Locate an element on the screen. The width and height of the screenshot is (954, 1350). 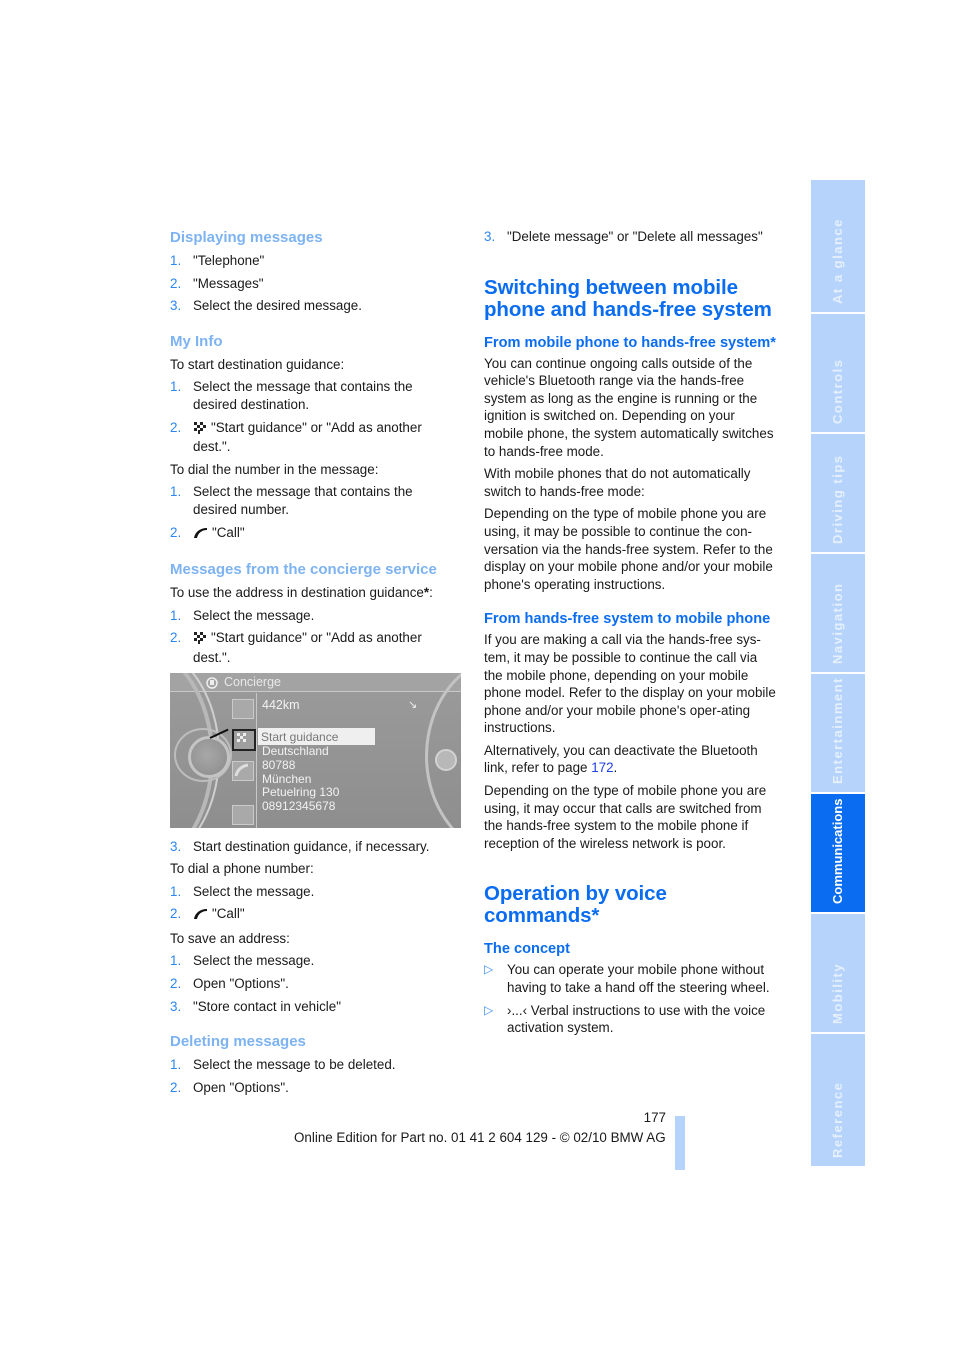
list-item: 1. Select the message to be deleted. is located at coordinates (315, 1065).